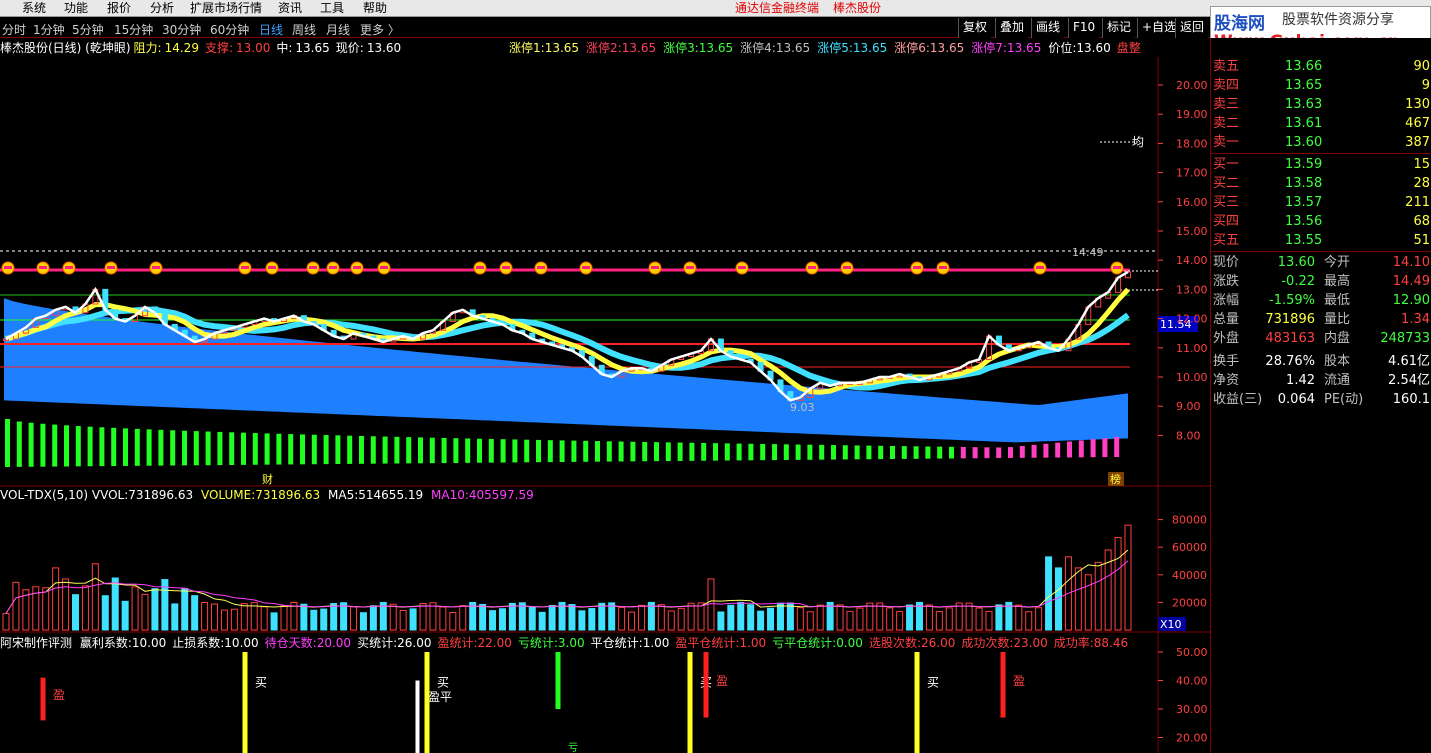  Describe the element at coordinates (375, 8) in the screenshot. I see `menu-help: 帮助` at that location.